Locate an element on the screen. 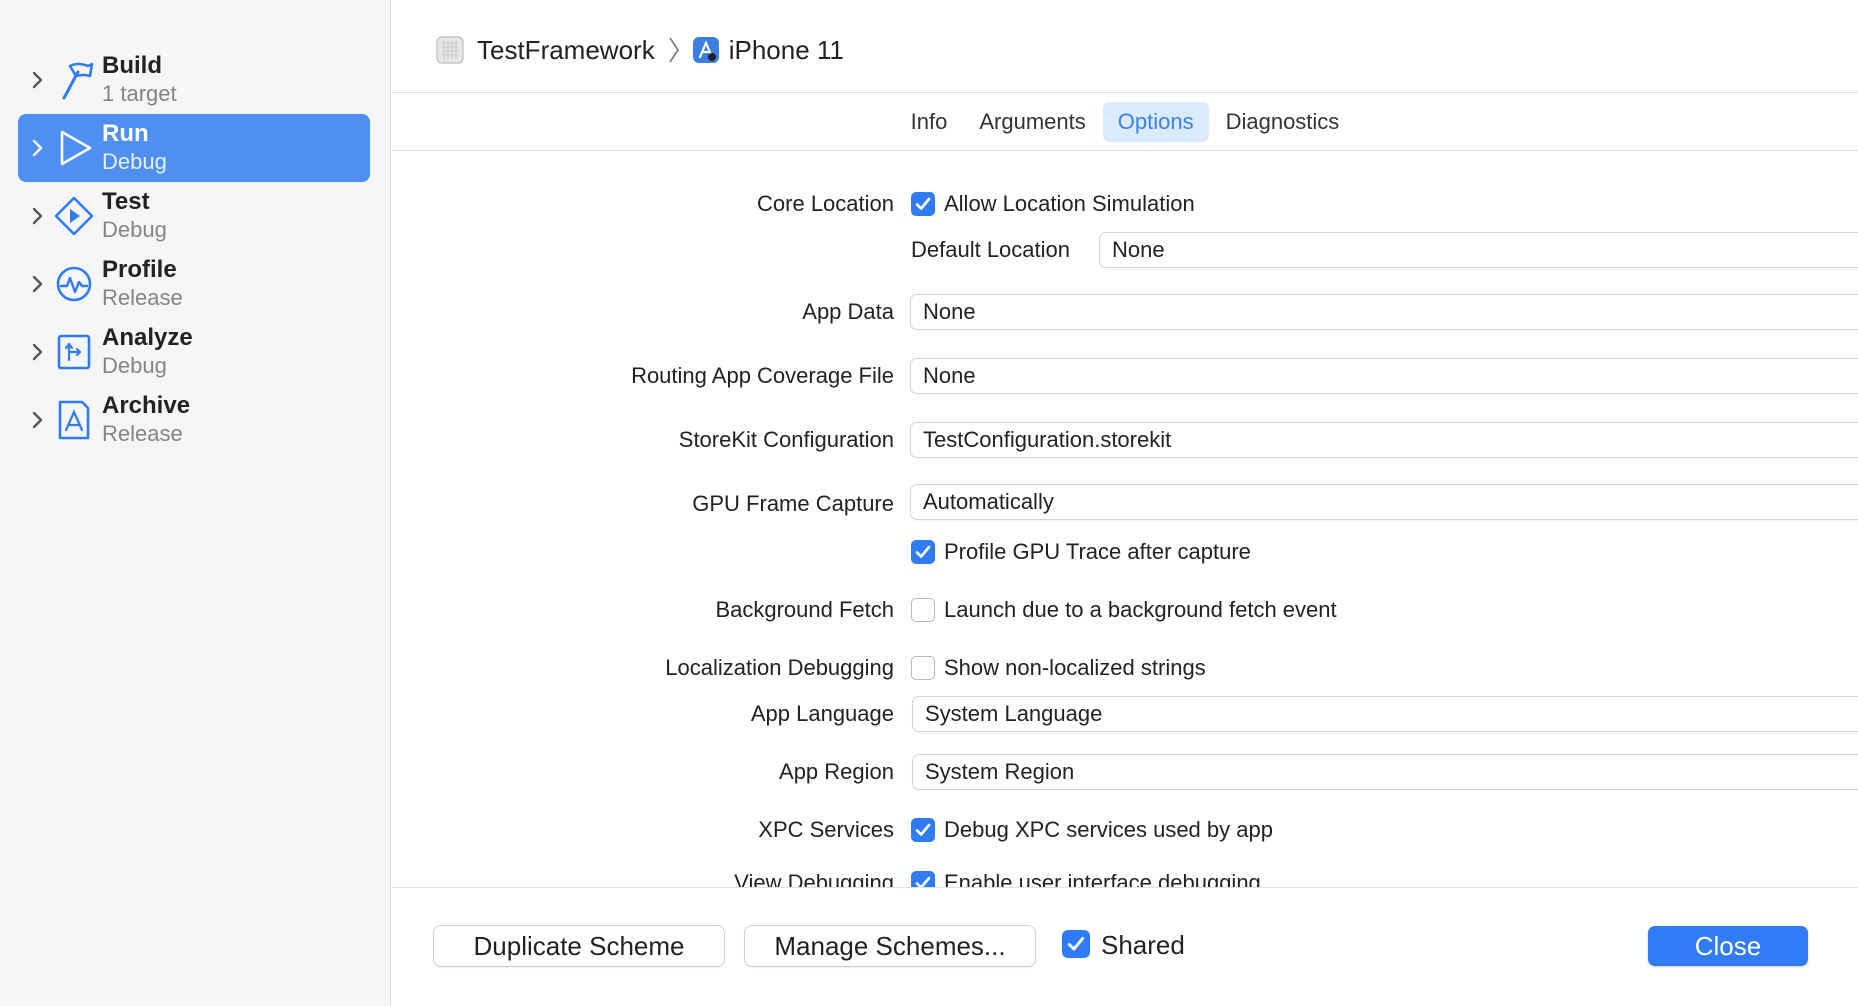 The image size is (1858, 1006). sidebar-item-build: Build 1 target is located at coordinates (194, 80).